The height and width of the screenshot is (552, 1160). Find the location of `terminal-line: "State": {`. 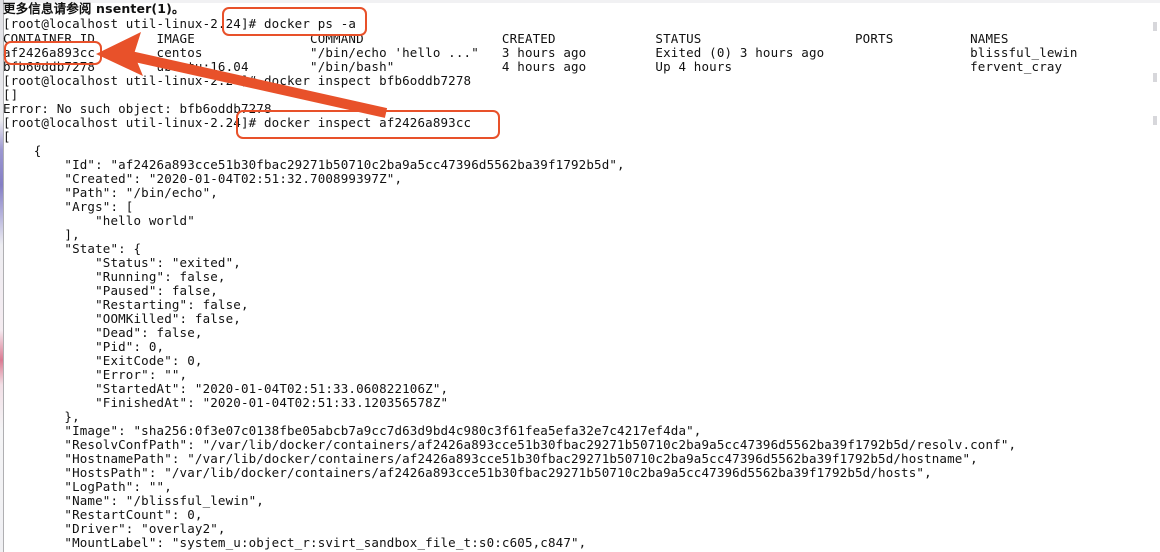

terminal-line: "State": { is located at coordinates (72, 248).